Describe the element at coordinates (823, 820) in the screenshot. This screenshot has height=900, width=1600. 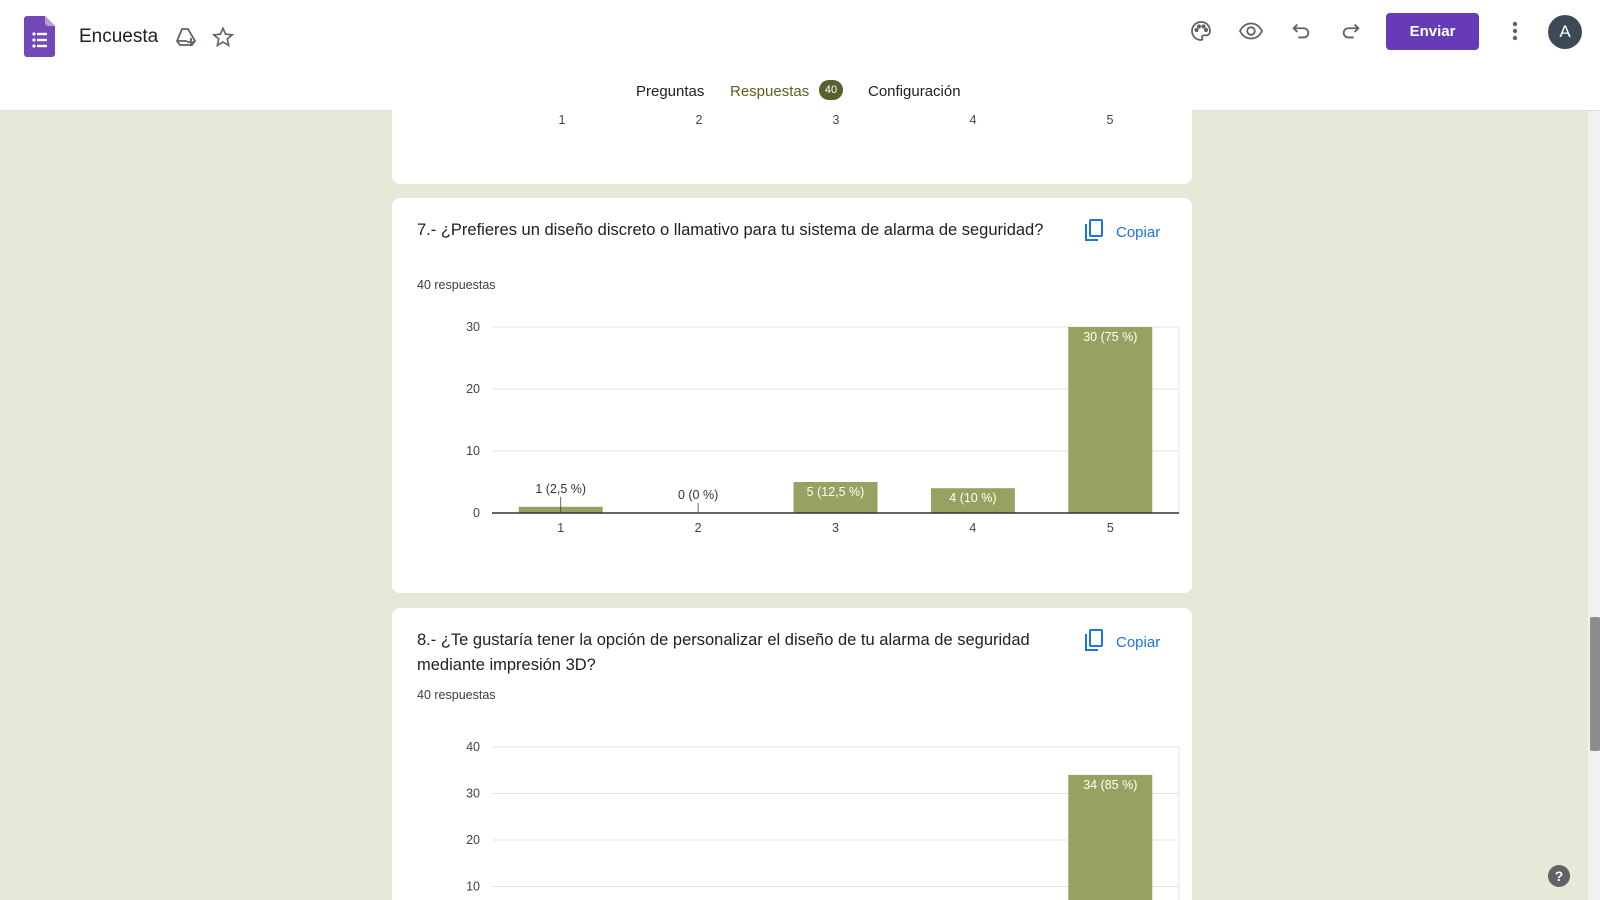
I see `bar-chart-q8: 10 20 30 40 34 (85 %)` at that location.